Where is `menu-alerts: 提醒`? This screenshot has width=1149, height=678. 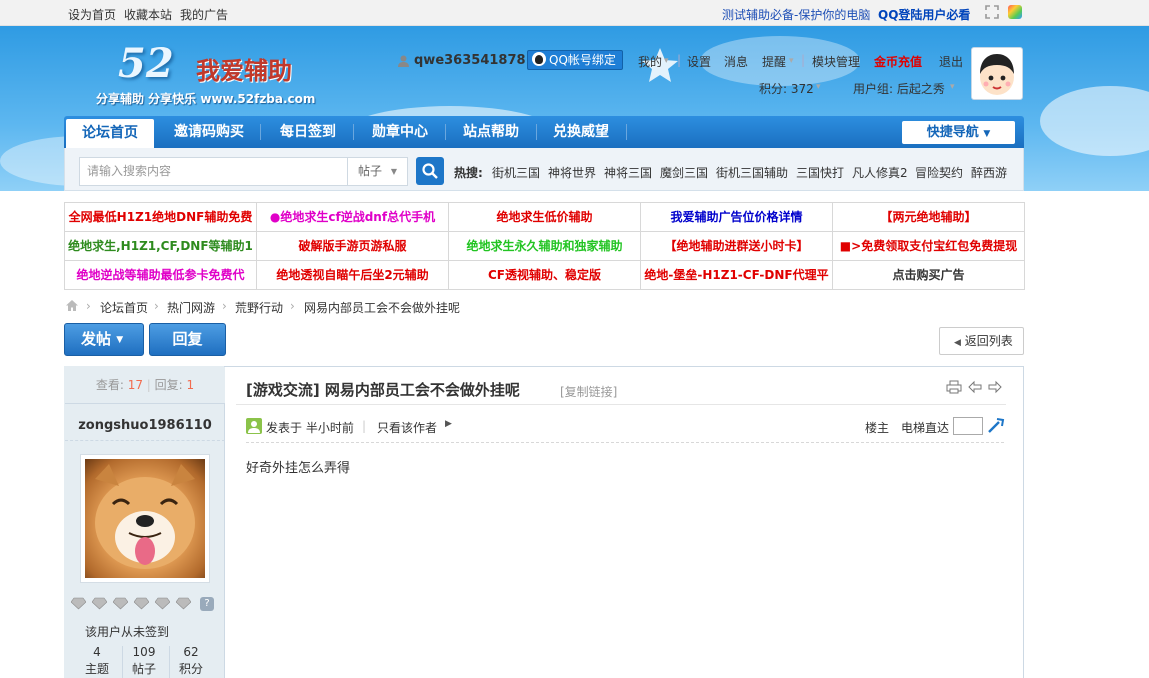
menu-alerts: 提醒 is located at coordinates (774, 61).